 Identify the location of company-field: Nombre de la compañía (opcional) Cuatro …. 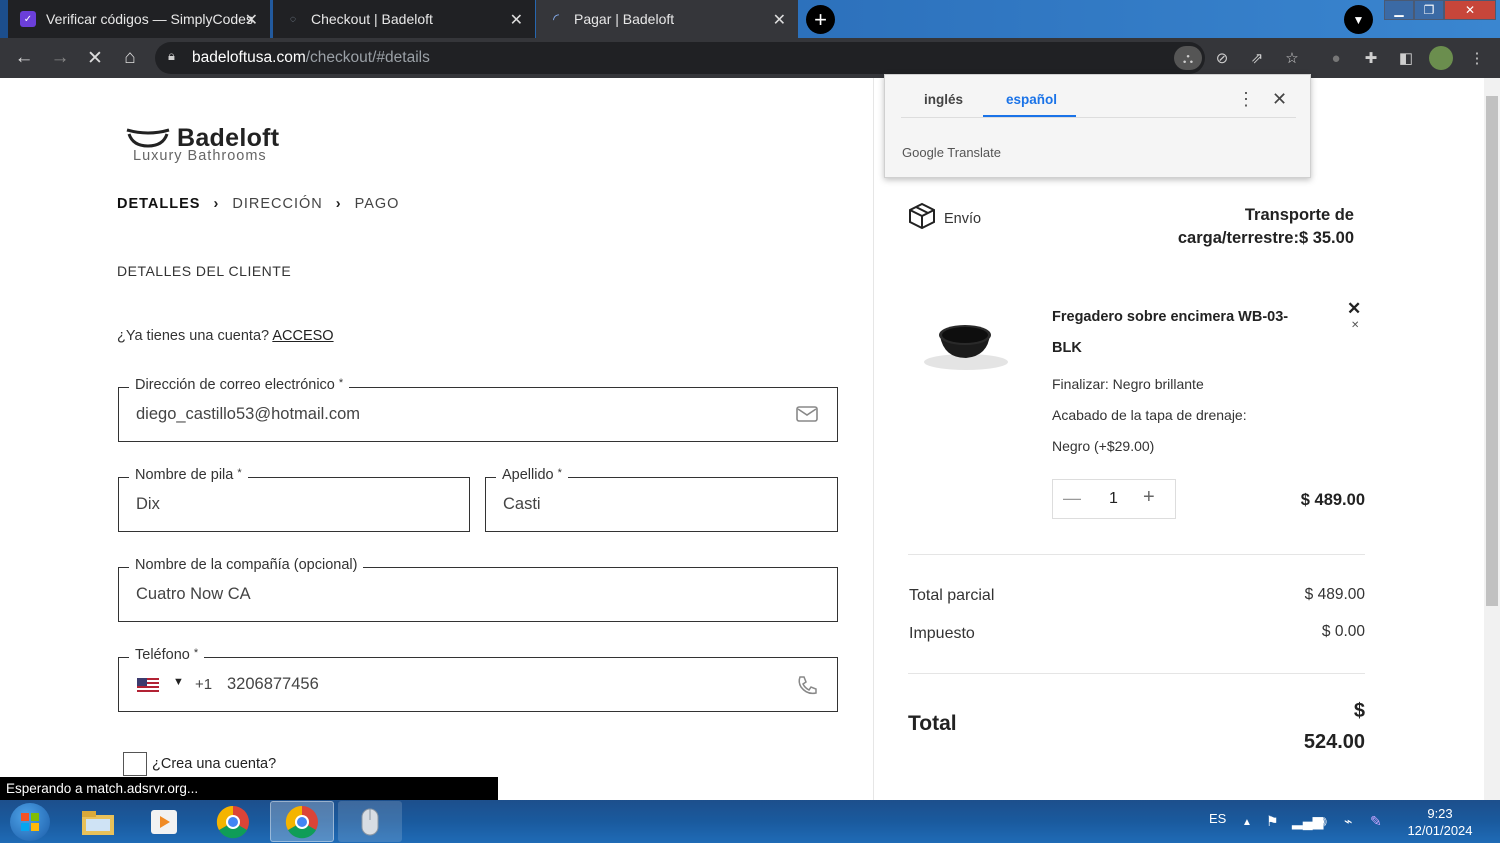
(478, 589).